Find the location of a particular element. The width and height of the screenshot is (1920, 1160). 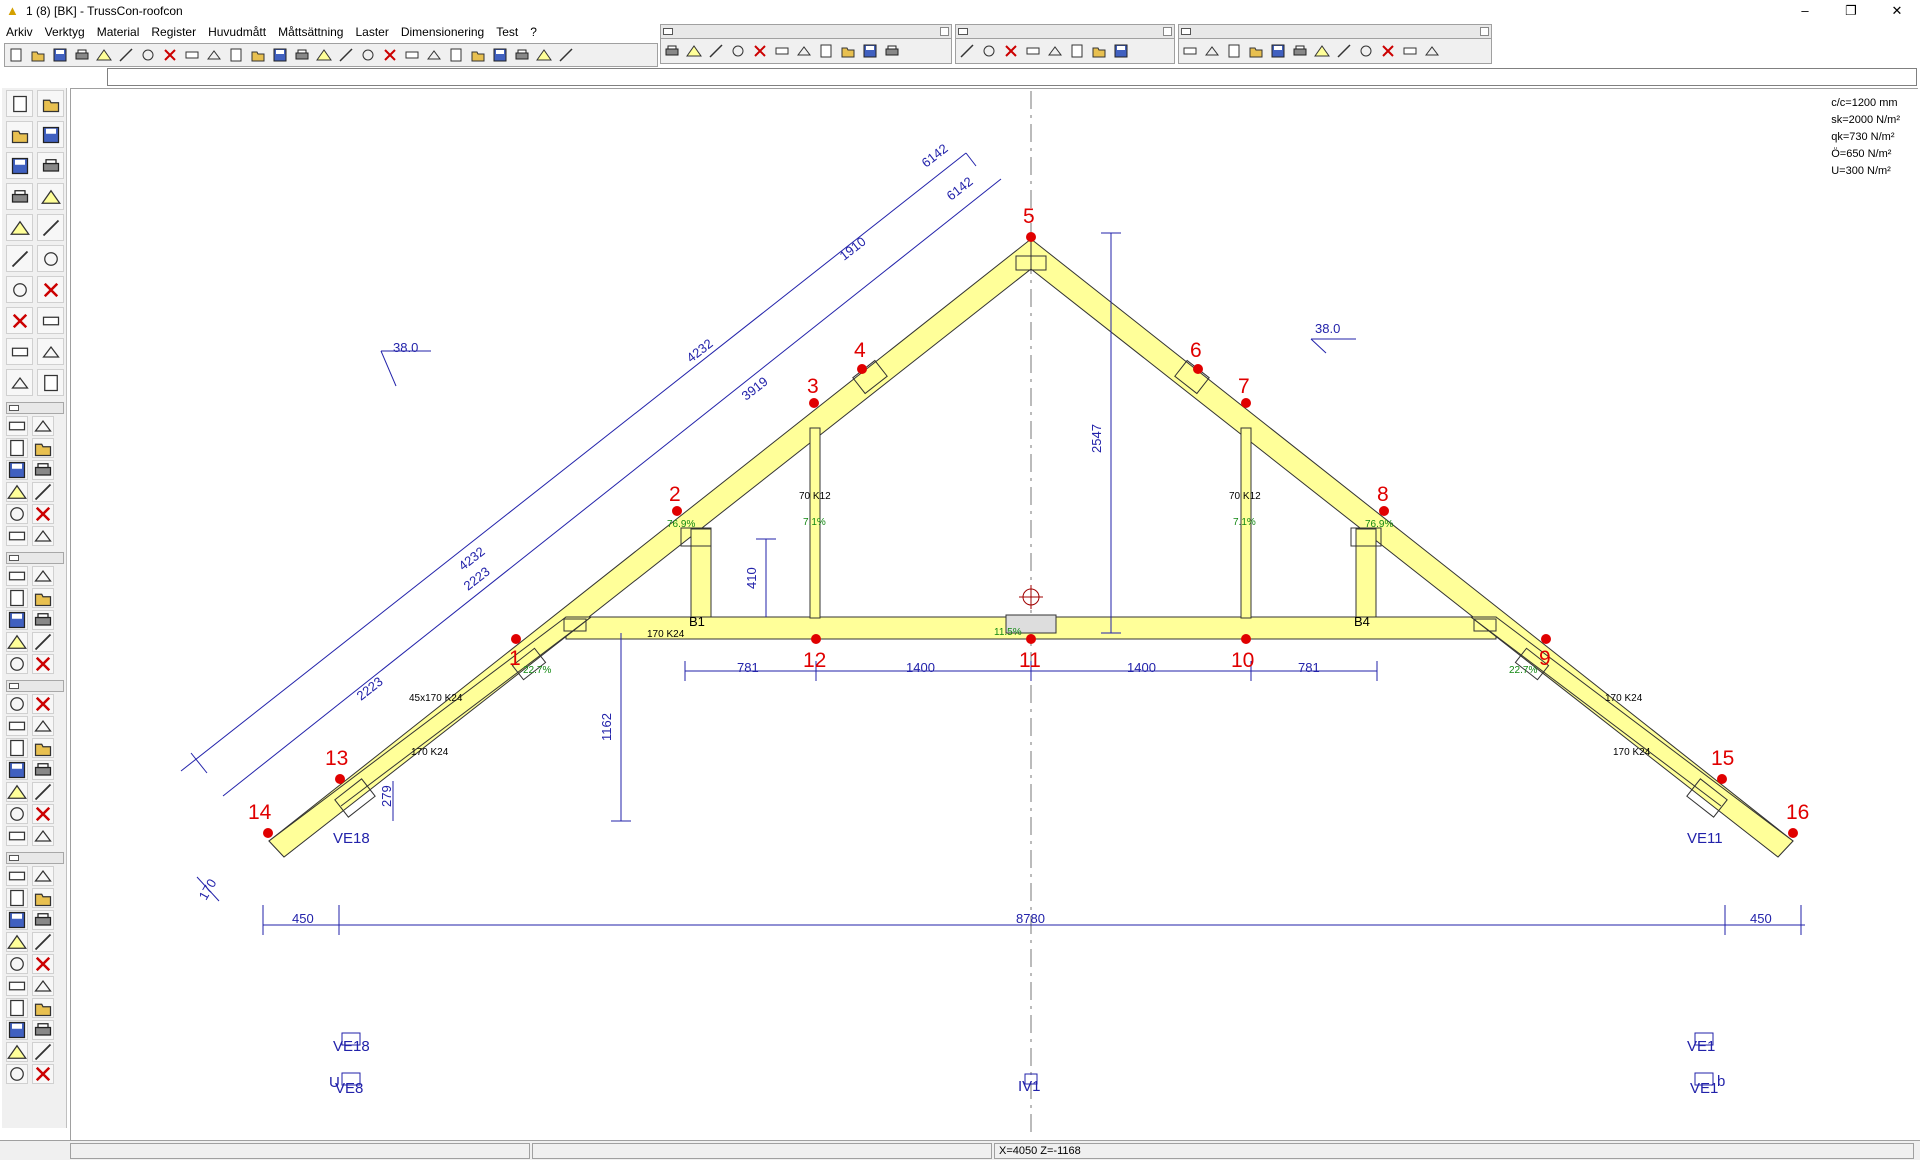

draw-glass-b-icon is located at coordinates (43, 1074).